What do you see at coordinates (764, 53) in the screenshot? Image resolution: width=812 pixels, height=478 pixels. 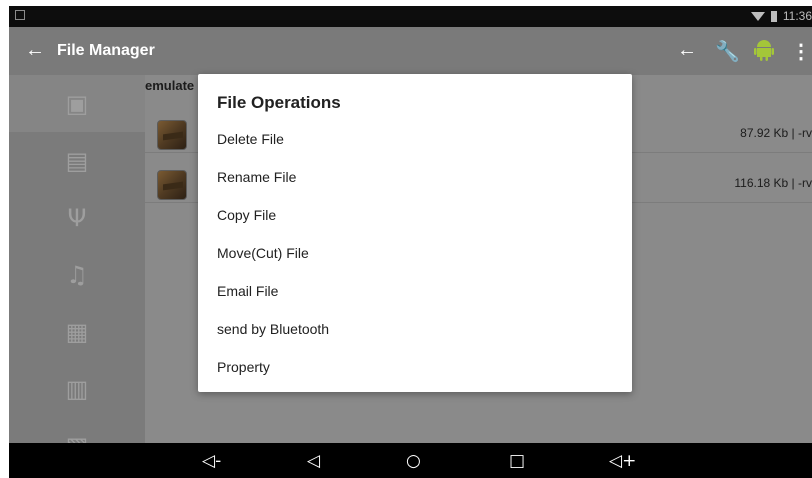 I see `android-icon` at bounding box center [764, 53].